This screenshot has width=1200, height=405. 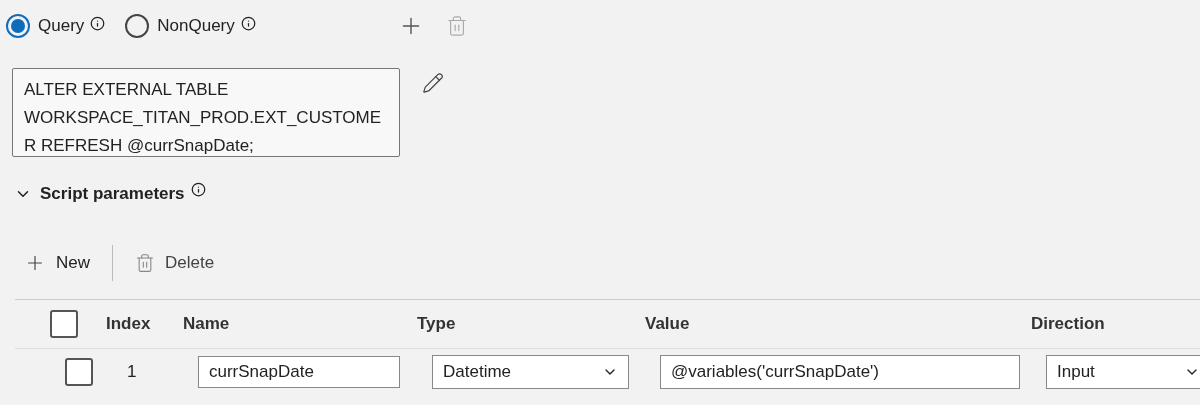 What do you see at coordinates (61, 26) in the screenshot?
I see `radio-label: Query` at bounding box center [61, 26].